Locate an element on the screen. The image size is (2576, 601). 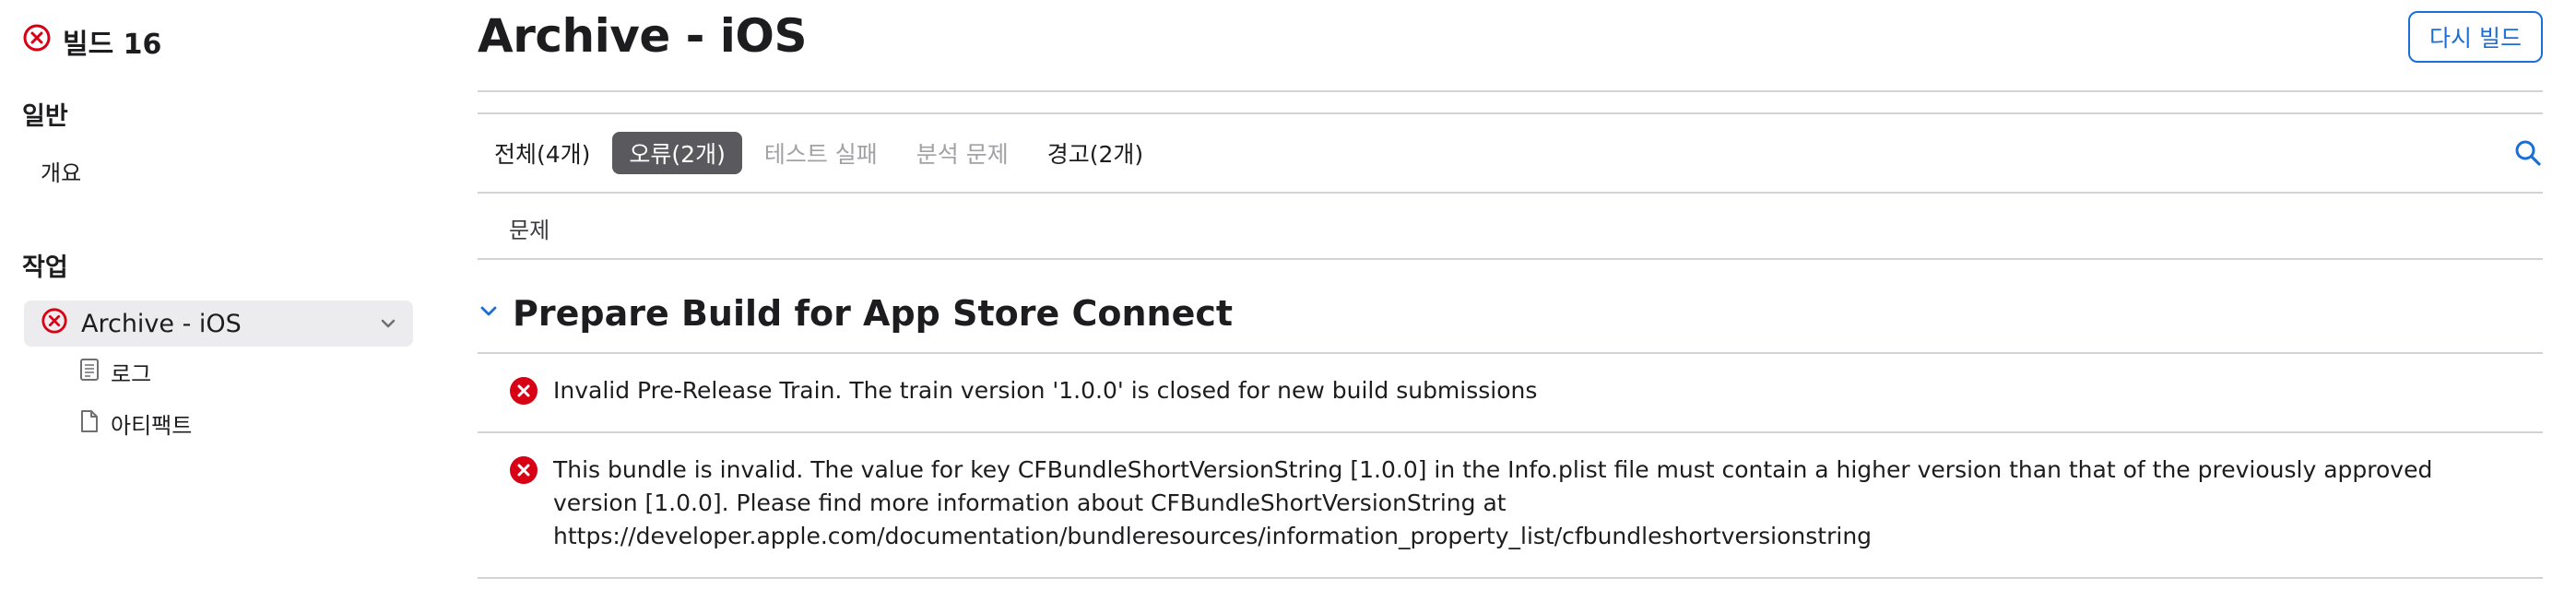
tab-test-failures: 테스트 실패 is located at coordinates (821, 153).